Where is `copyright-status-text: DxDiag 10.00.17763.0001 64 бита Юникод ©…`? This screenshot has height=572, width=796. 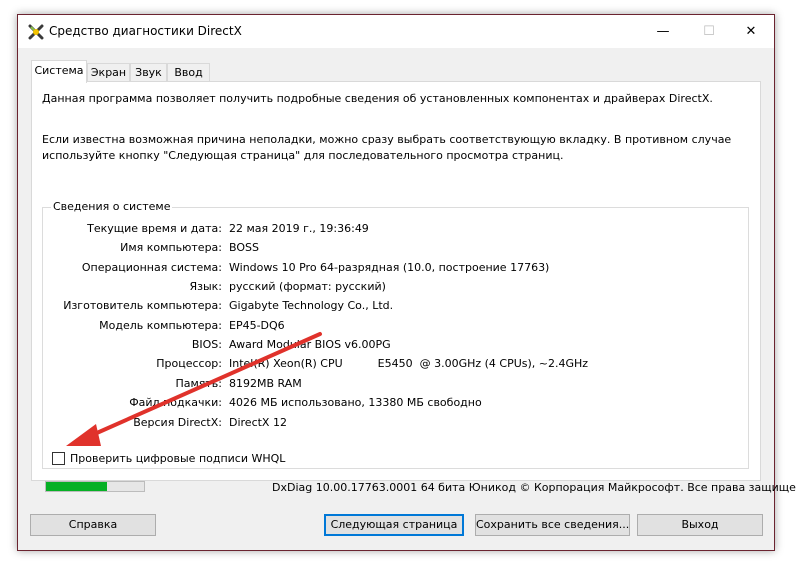
copyright-status-text: DxDiag 10.00.17763.0001 64 бита Юникод ©… is located at coordinates (534, 487).